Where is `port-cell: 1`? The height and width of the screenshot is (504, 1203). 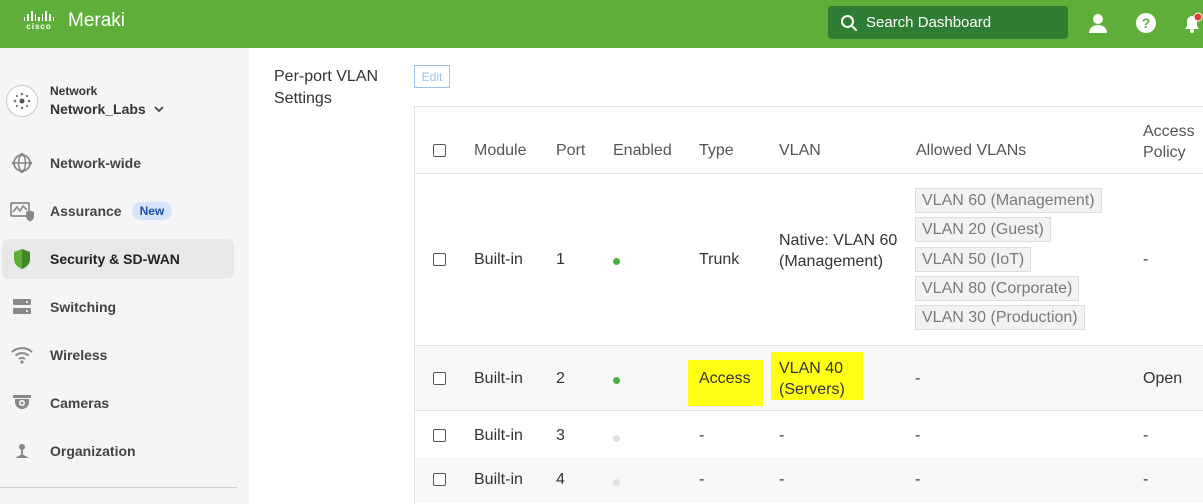 port-cell: 1 is located at coordinates (560, 259).